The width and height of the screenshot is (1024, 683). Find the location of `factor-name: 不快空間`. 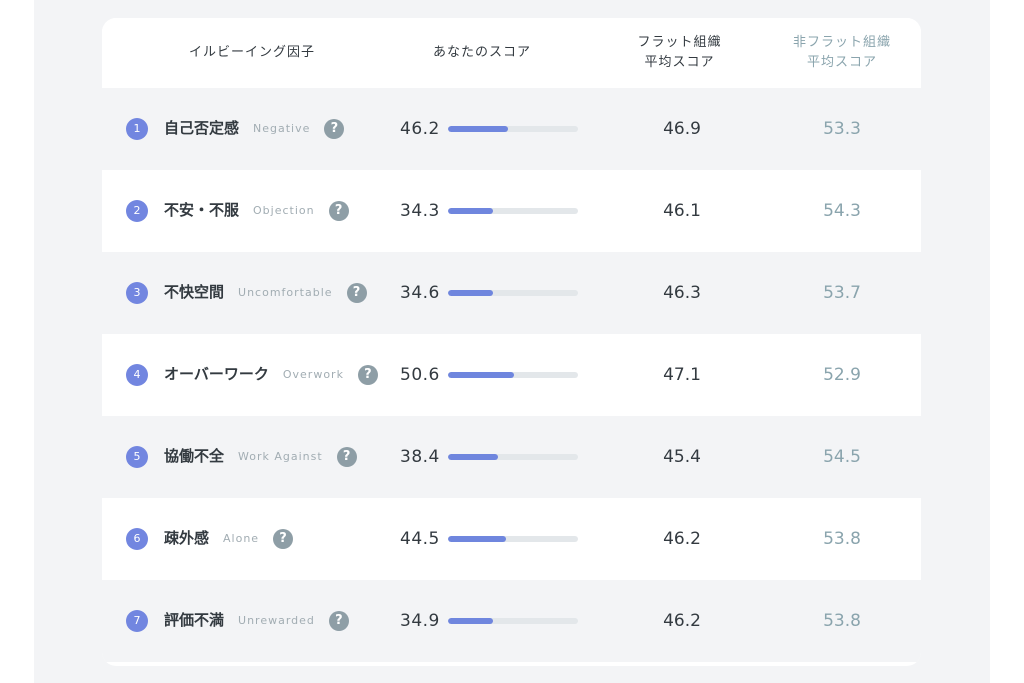

factor-name: 不快空間 is located at coordinates (194, 292).